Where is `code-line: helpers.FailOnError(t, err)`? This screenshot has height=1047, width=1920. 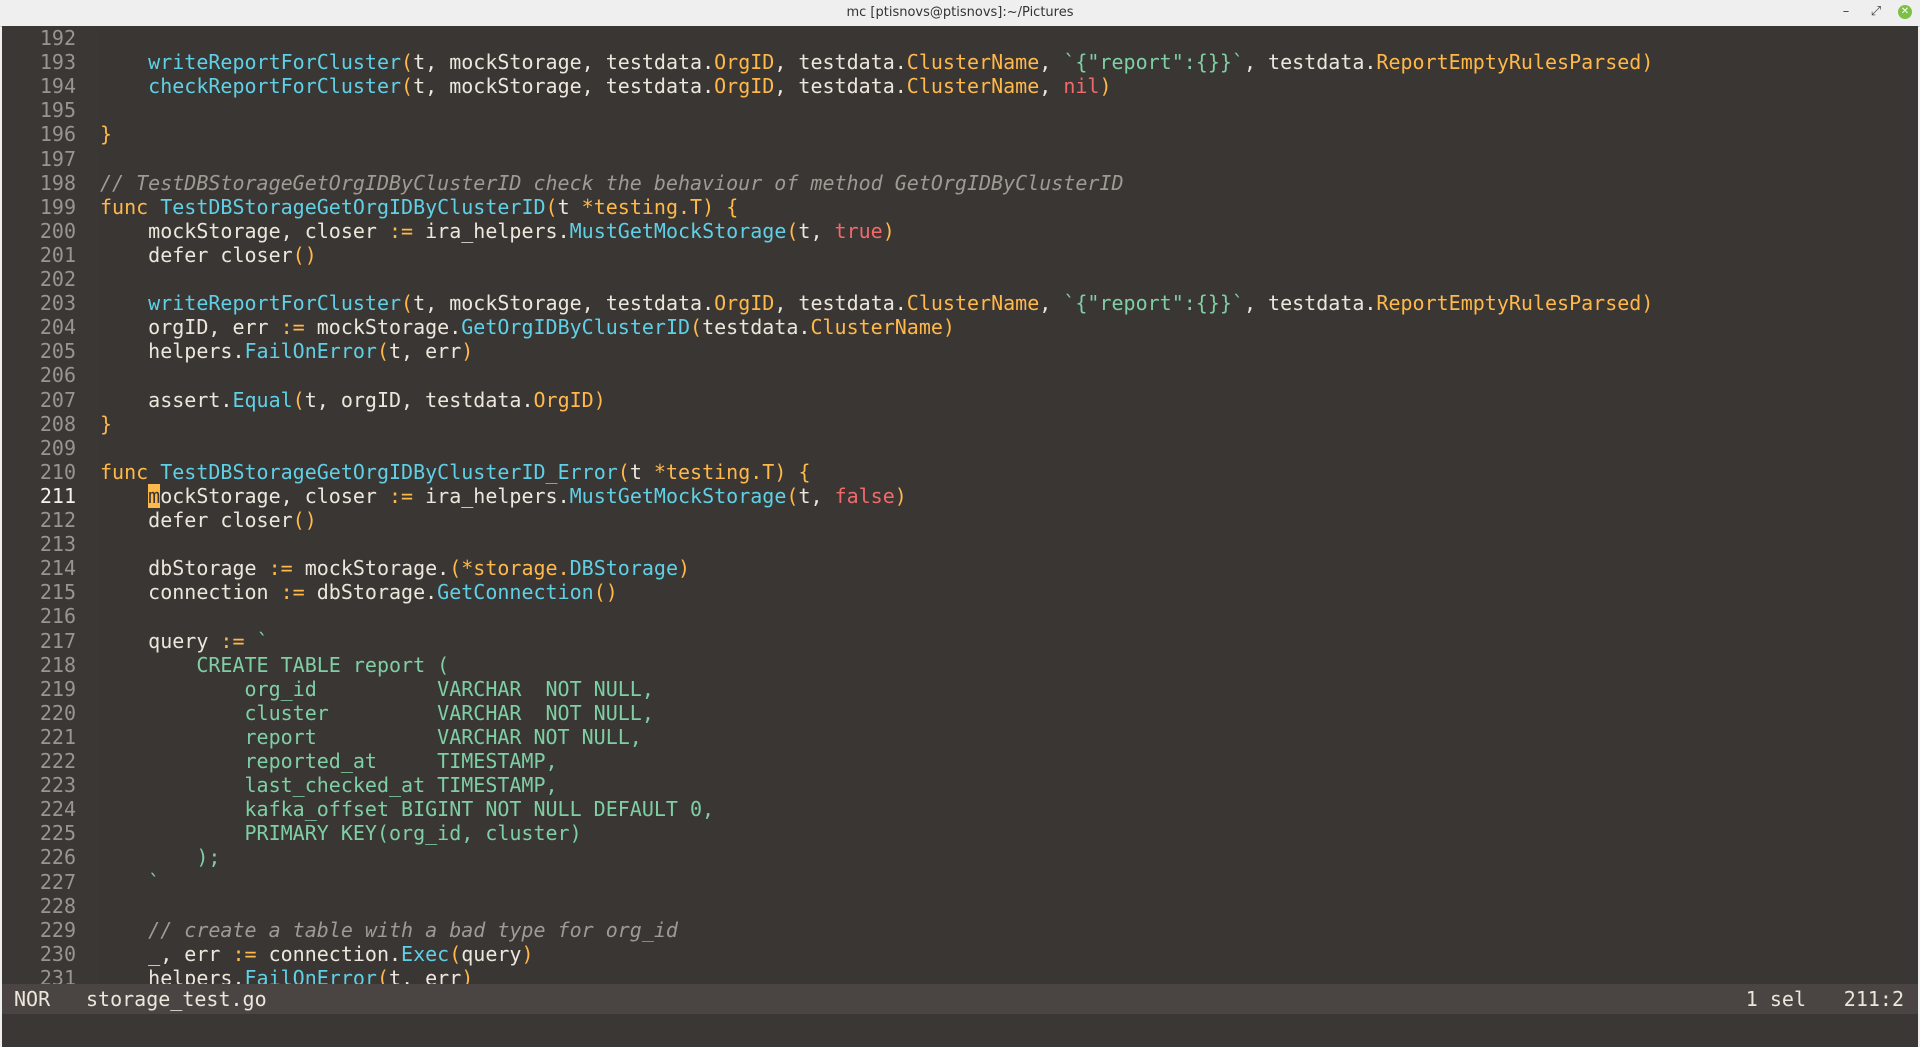 code-line: helpers.FailOnError(t, err) is located at coordinates (286, 351).